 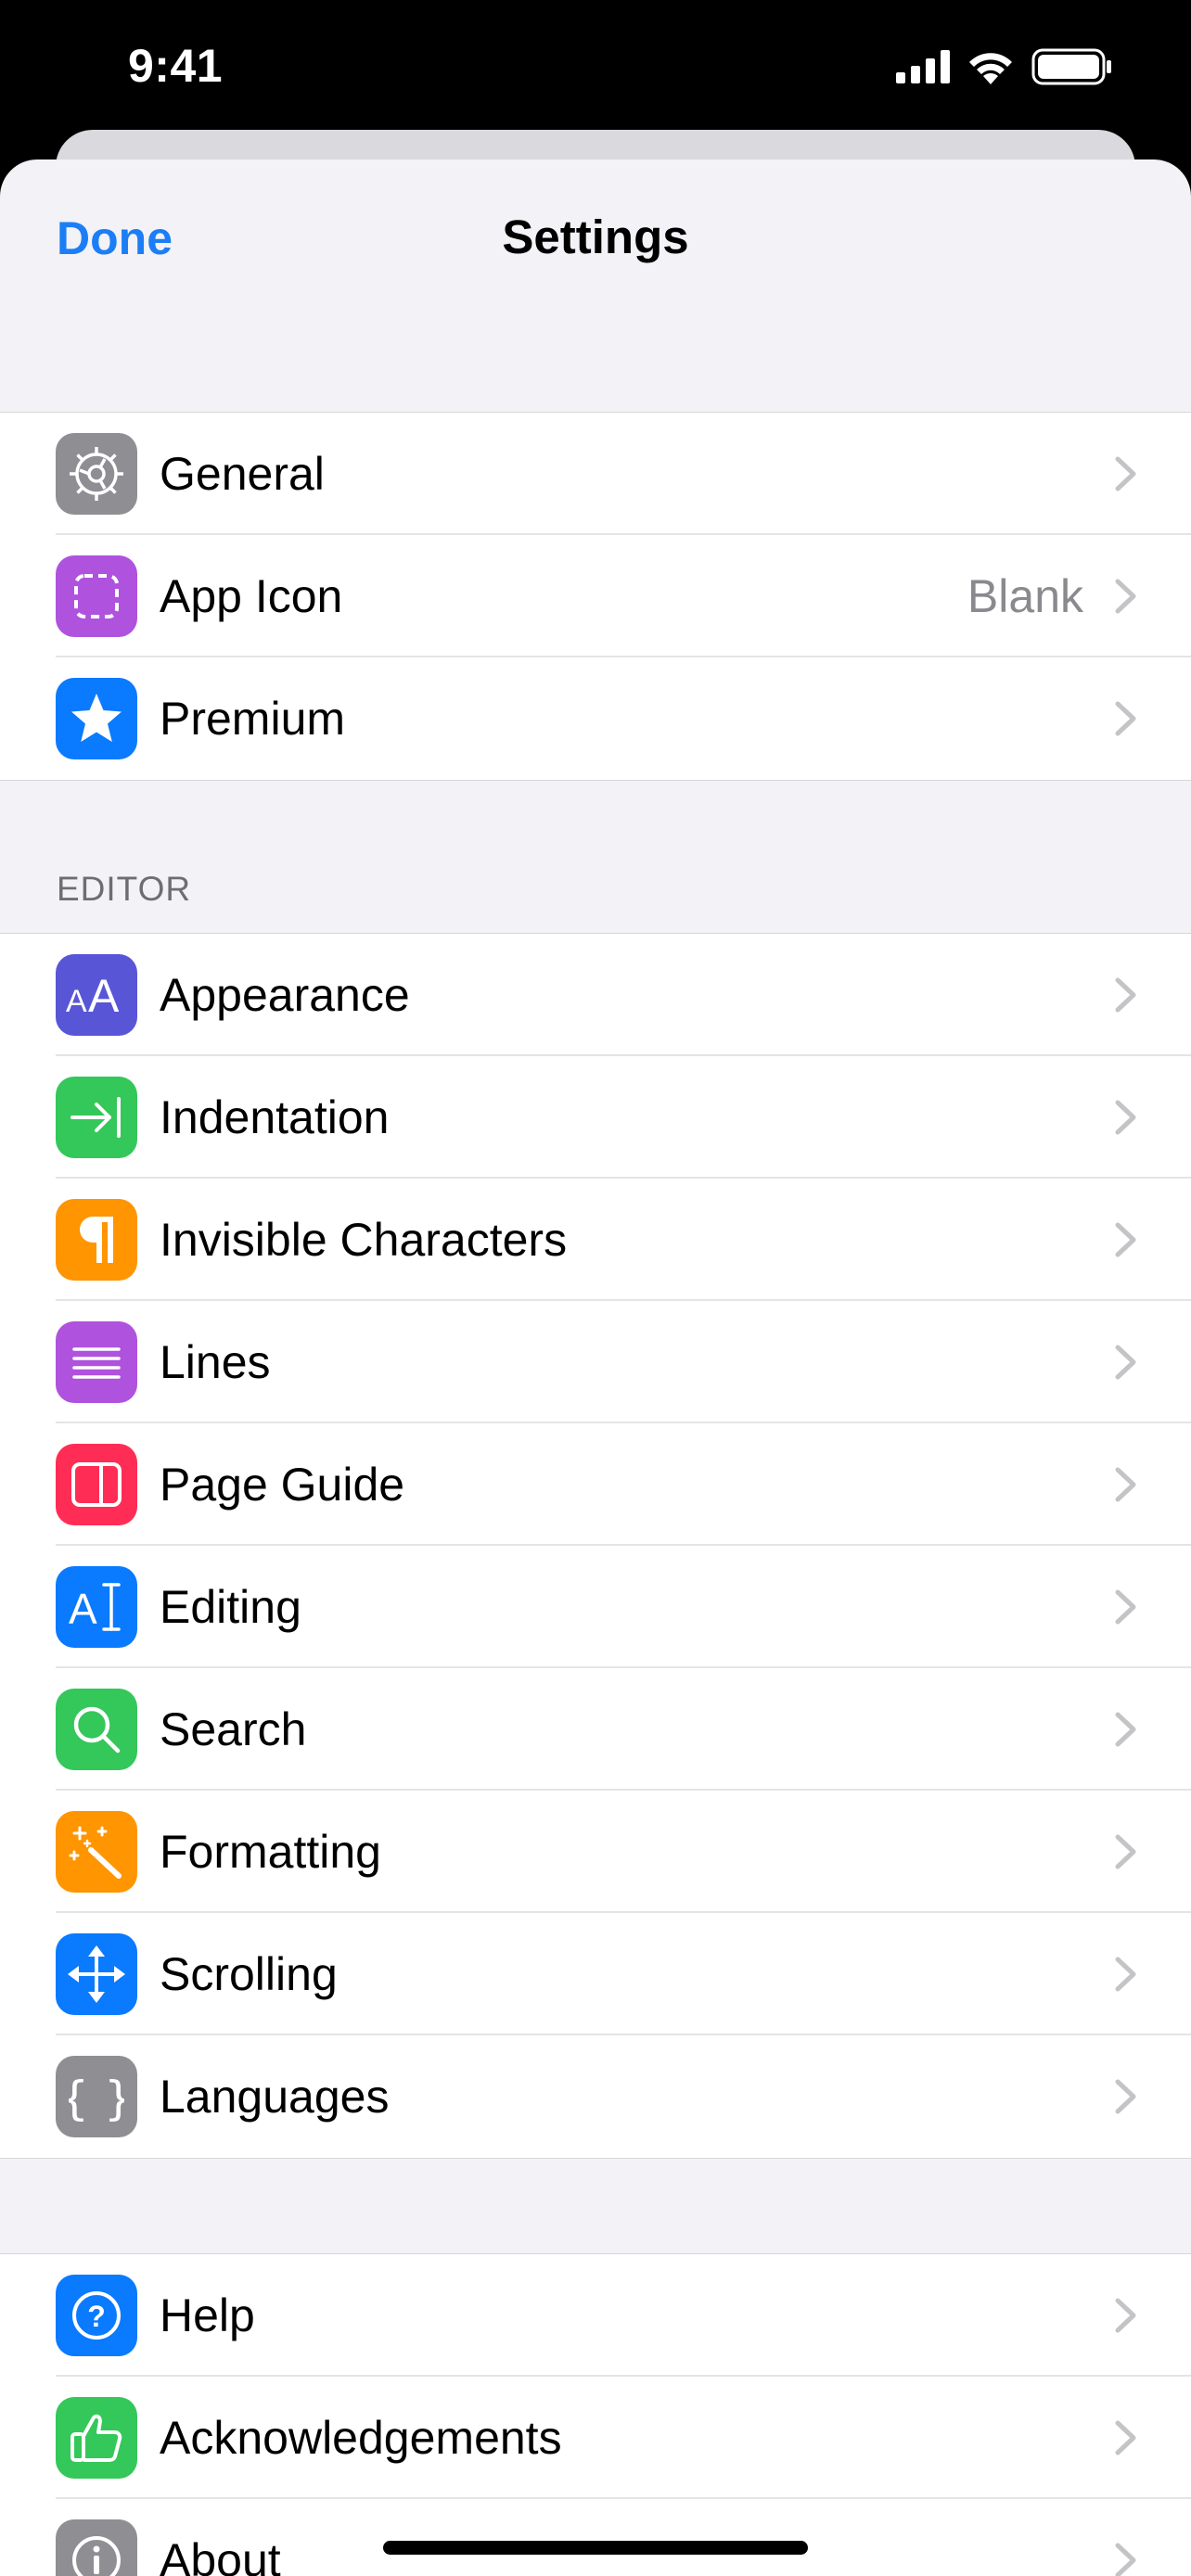 What do you see at coordinates (595, 2538) in the screenshot?
I see `settings-row-about: About` at bounding box center [595, 2538].